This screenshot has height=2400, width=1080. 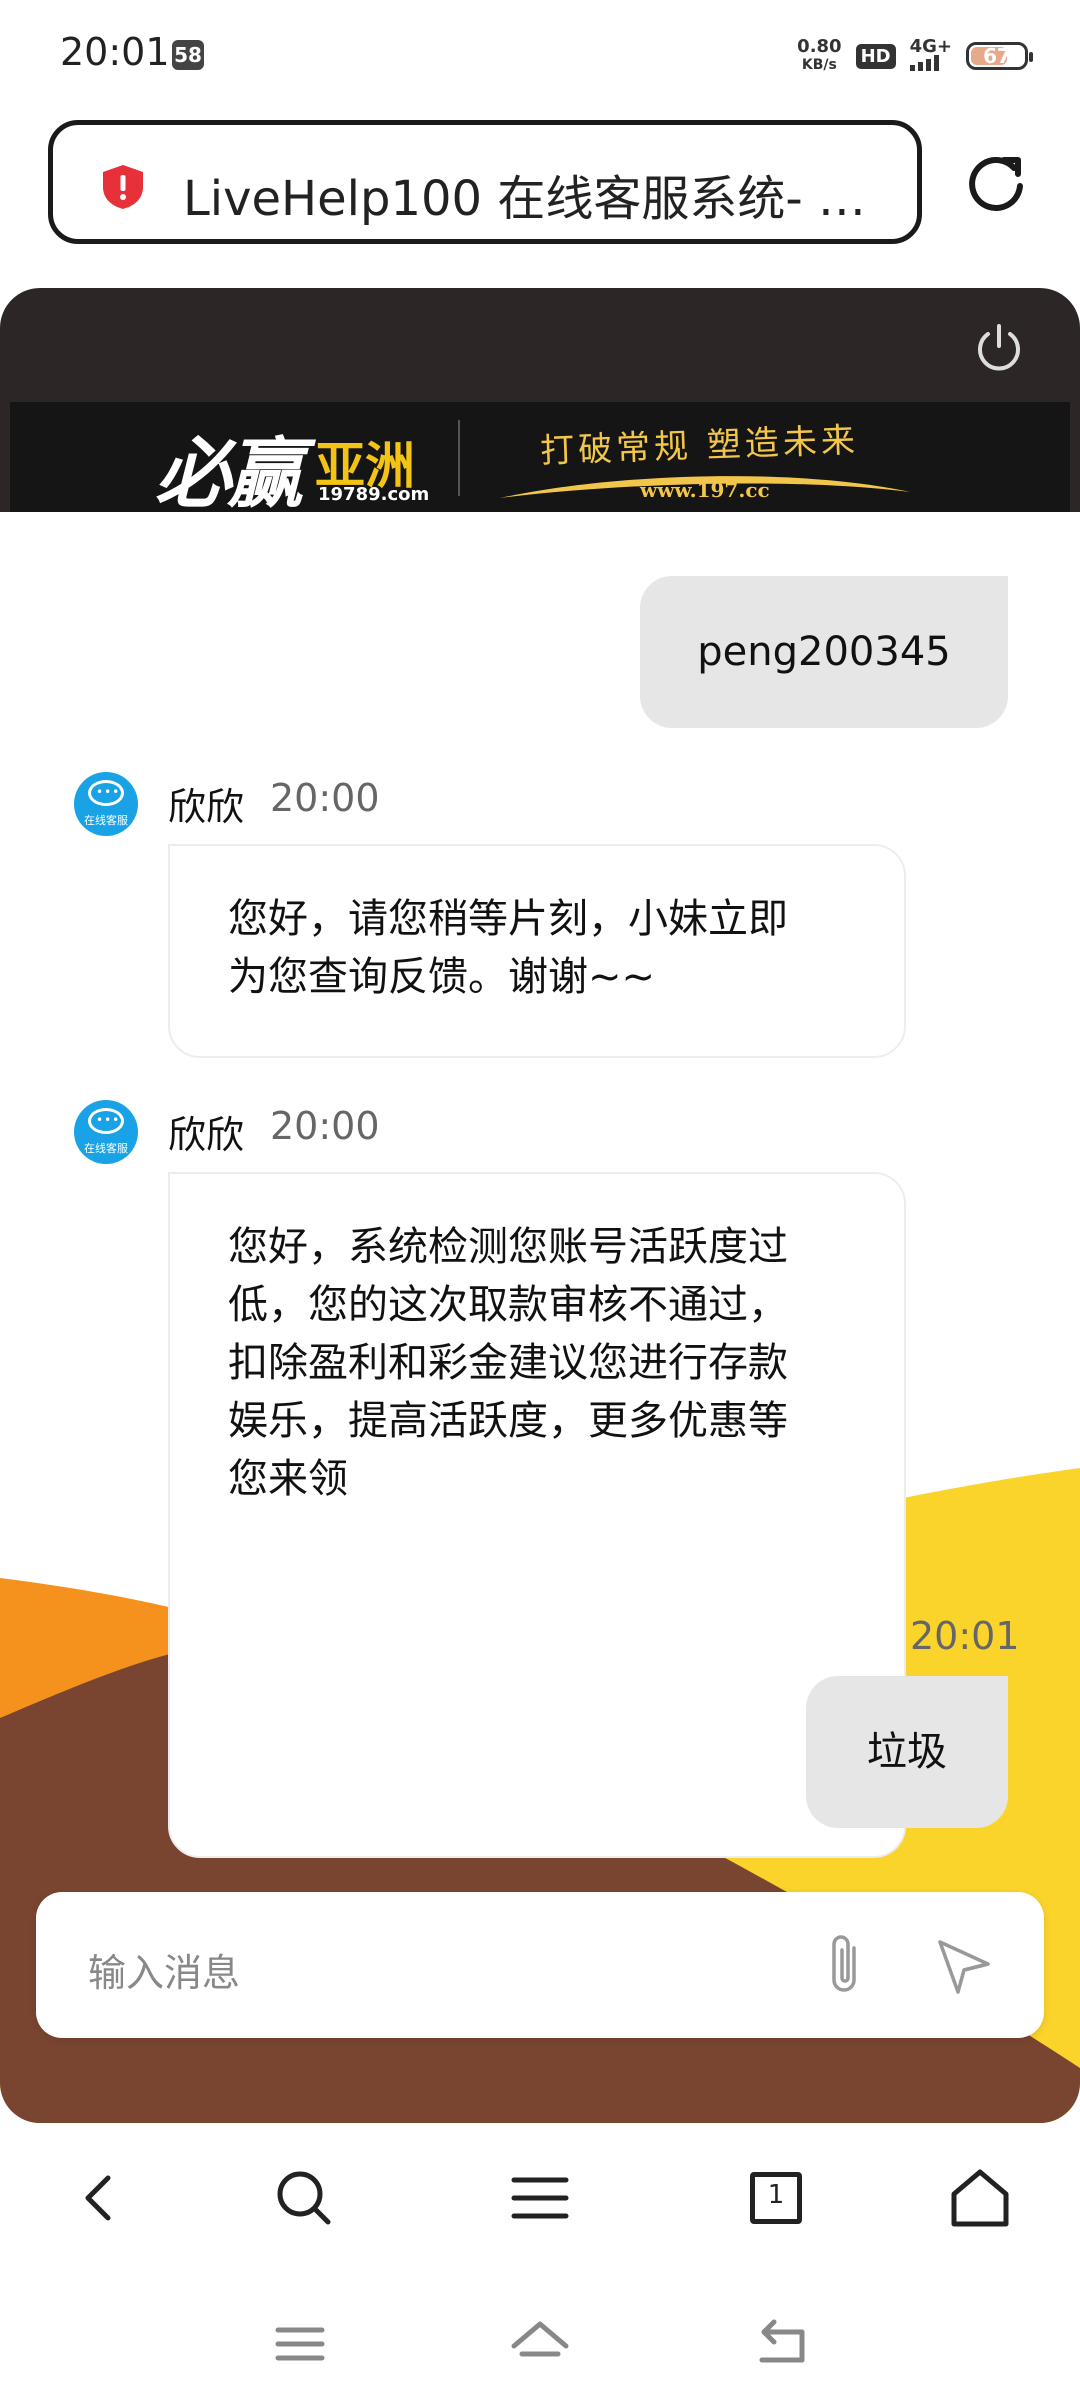 I want to click on message-bubble-outgoing: peng200345, so click(x=824, y=652).